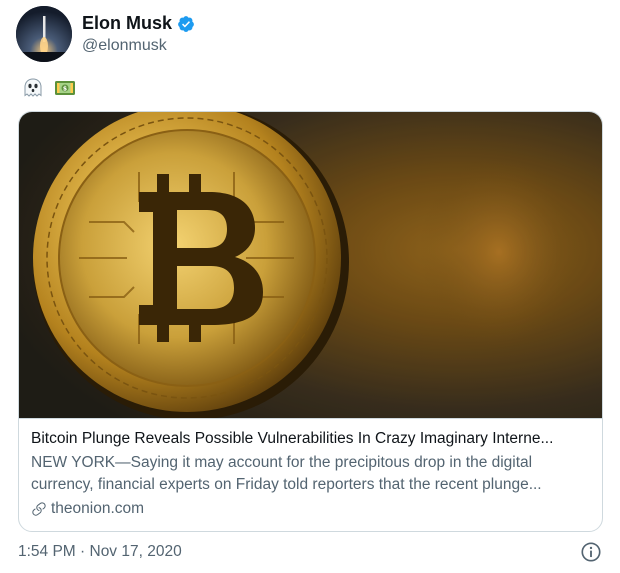  What do you see at coordinates (310, 509) in the screenshot?
I see `card-domain: theonion.com` at bounding box center [310, 509].